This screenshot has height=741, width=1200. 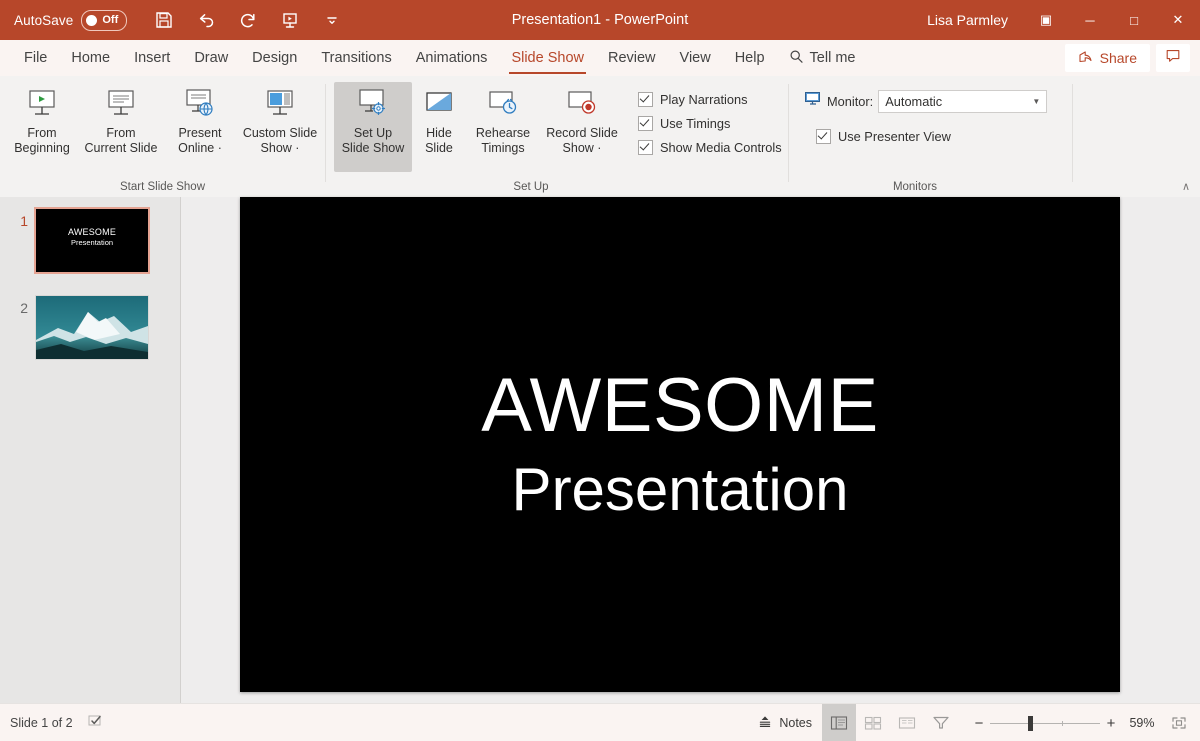 What do you see at coordinates (276, 148) in the screenshot?
I see `custom-slide-show-label-2: Show` at bounding box center [276, 148].